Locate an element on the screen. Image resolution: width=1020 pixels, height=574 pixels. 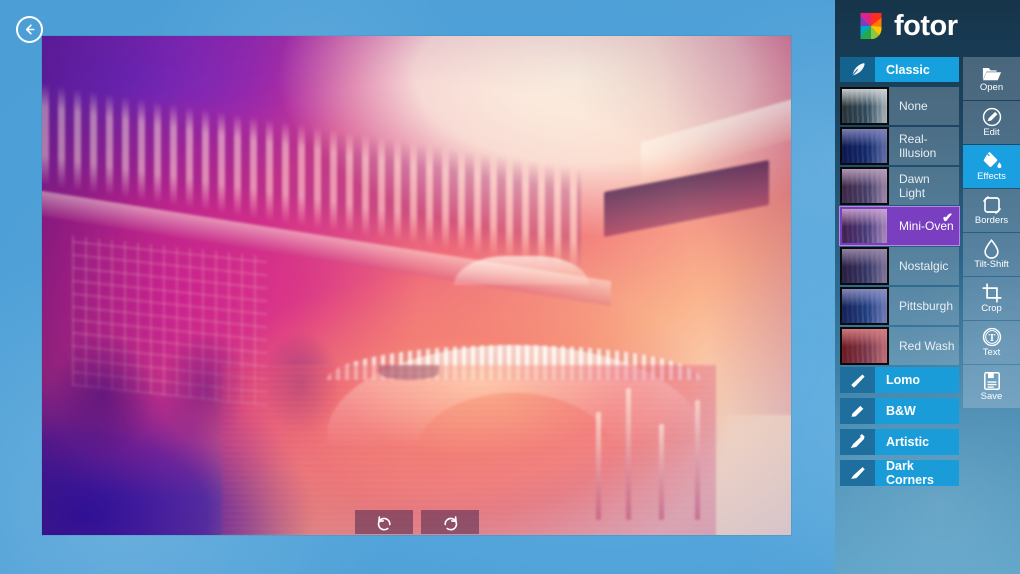
filter-tint-pittsburgh is located at coordinates (864, 306).